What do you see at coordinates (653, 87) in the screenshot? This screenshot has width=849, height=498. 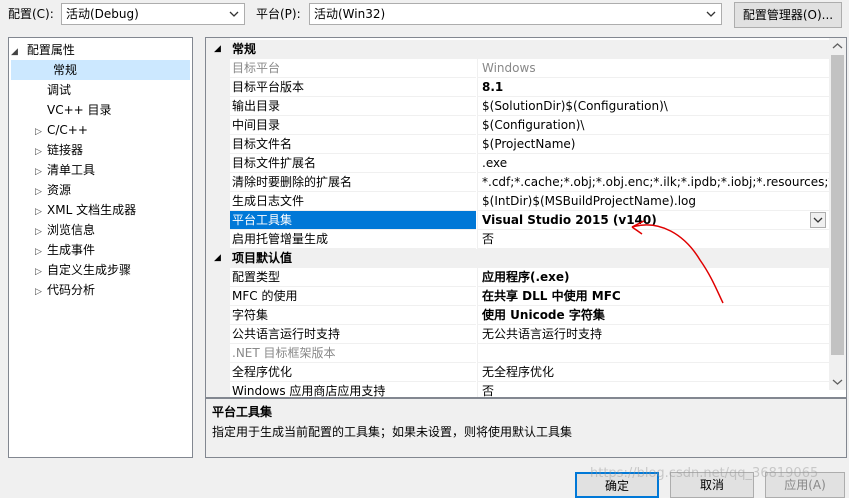 I see `property-value: 8.1` at bounding box center [653, 87].